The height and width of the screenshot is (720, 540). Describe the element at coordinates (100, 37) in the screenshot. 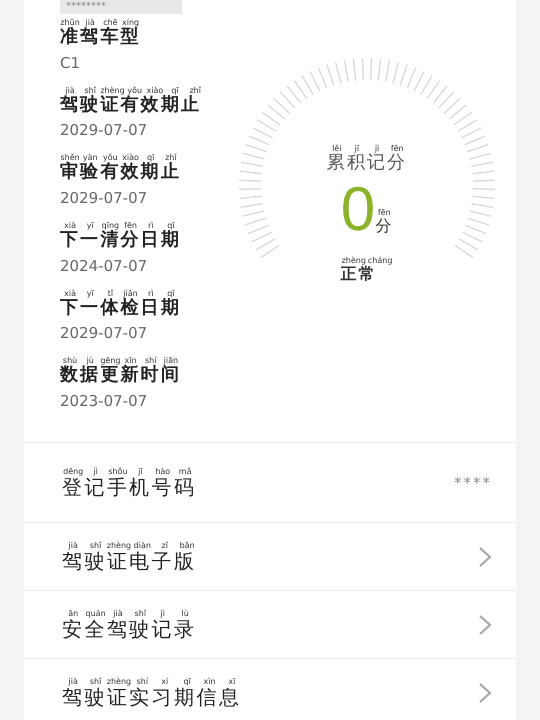

I see `field-label: 准驾车型` at that location.